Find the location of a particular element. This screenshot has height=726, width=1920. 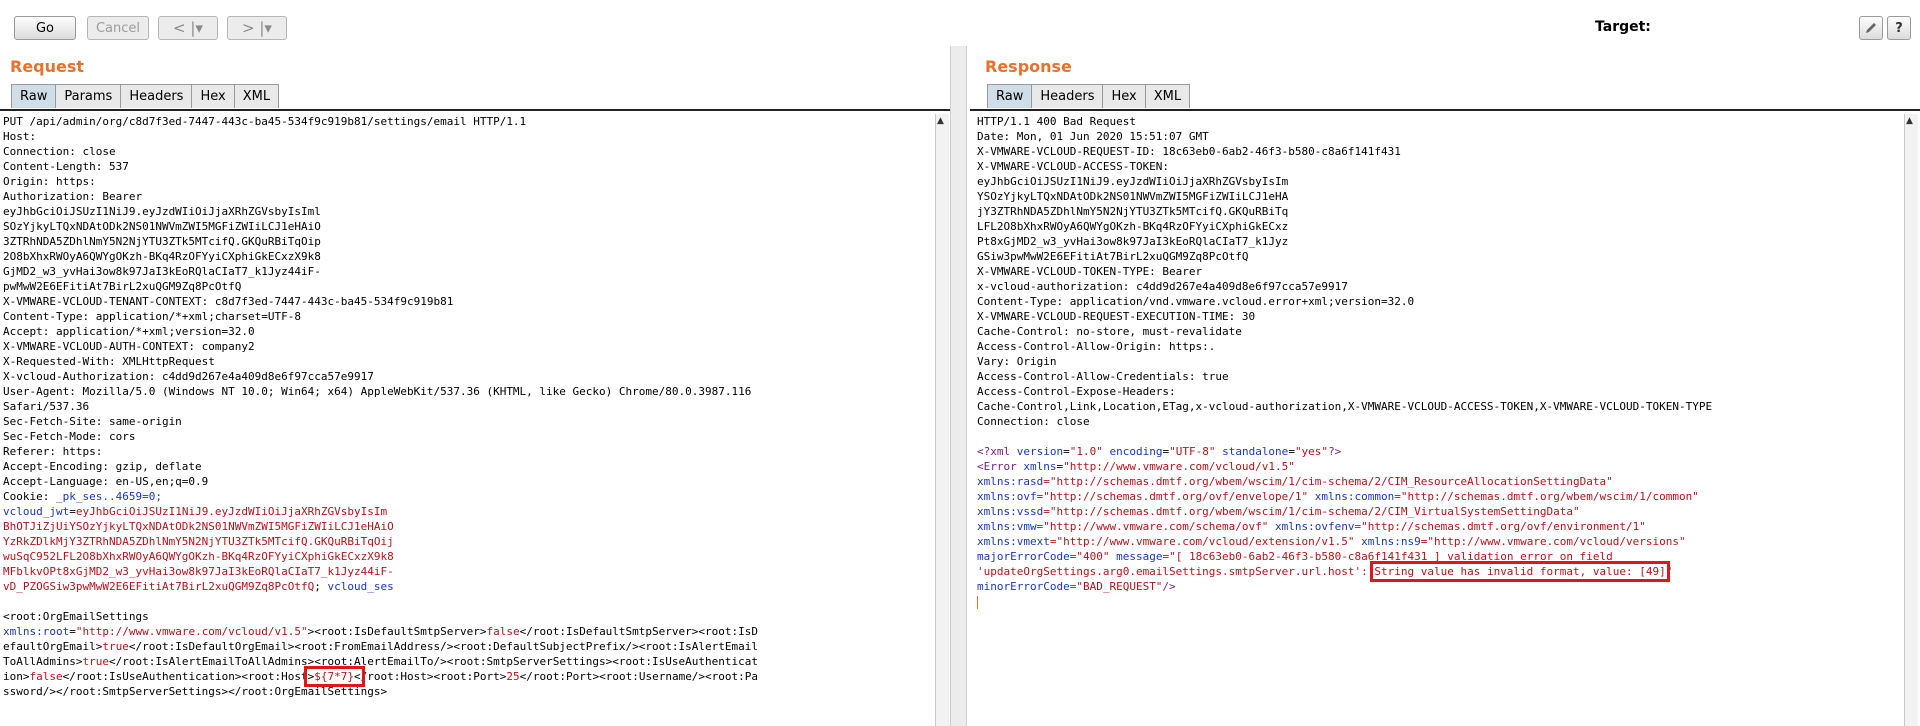

request-scrollbar: ▲ is located at coordinates (942, 420).